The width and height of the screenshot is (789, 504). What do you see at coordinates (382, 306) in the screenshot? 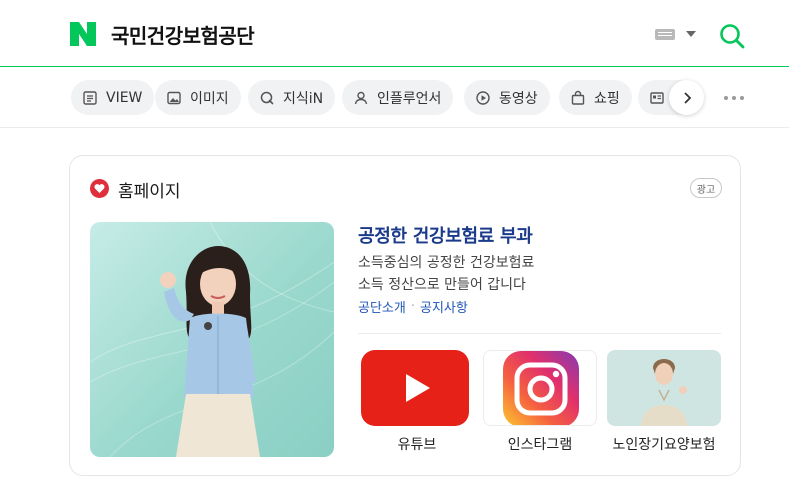
I see `link-about: 공단소개` at bounding box center [382, 306].